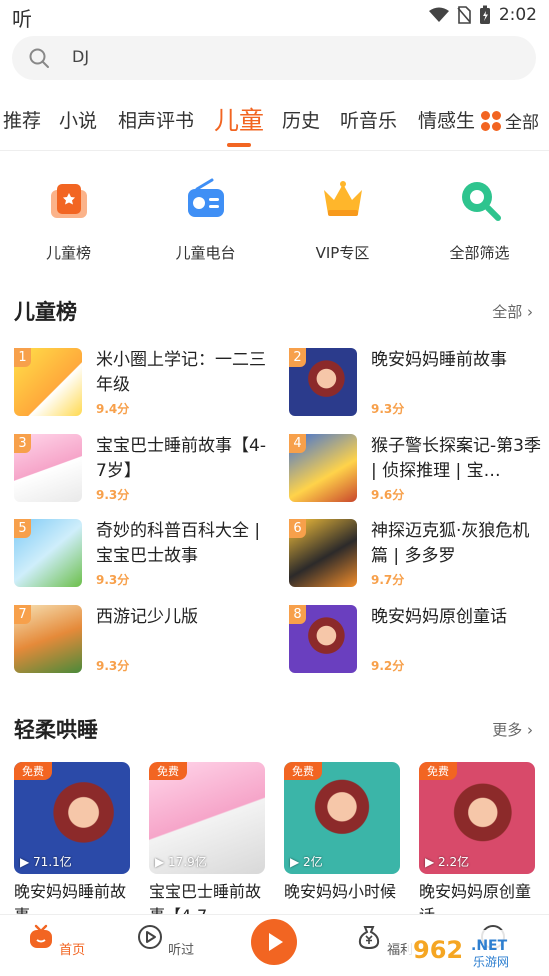 The height and width of the screenshot is (976, 549). What do you see at coordinates (491, 962) in the screenshot?
I see `svg-text: 乐游网` at bounding box center [491, 962].